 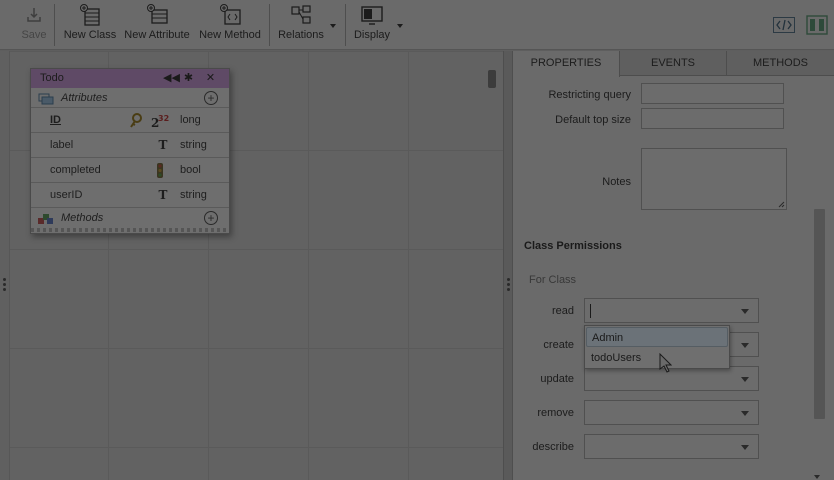 What do you see at coordinates (301, 35) in the screenshot?
I see `relations-label: Relations` at bounding box center [301, 35].